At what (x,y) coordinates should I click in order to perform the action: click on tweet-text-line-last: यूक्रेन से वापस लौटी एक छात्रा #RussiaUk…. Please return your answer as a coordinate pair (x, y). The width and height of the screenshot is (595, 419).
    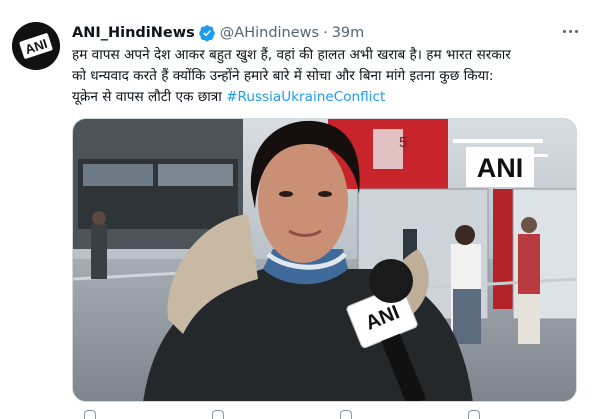
    Looking at the image, I should click on (324, 97).